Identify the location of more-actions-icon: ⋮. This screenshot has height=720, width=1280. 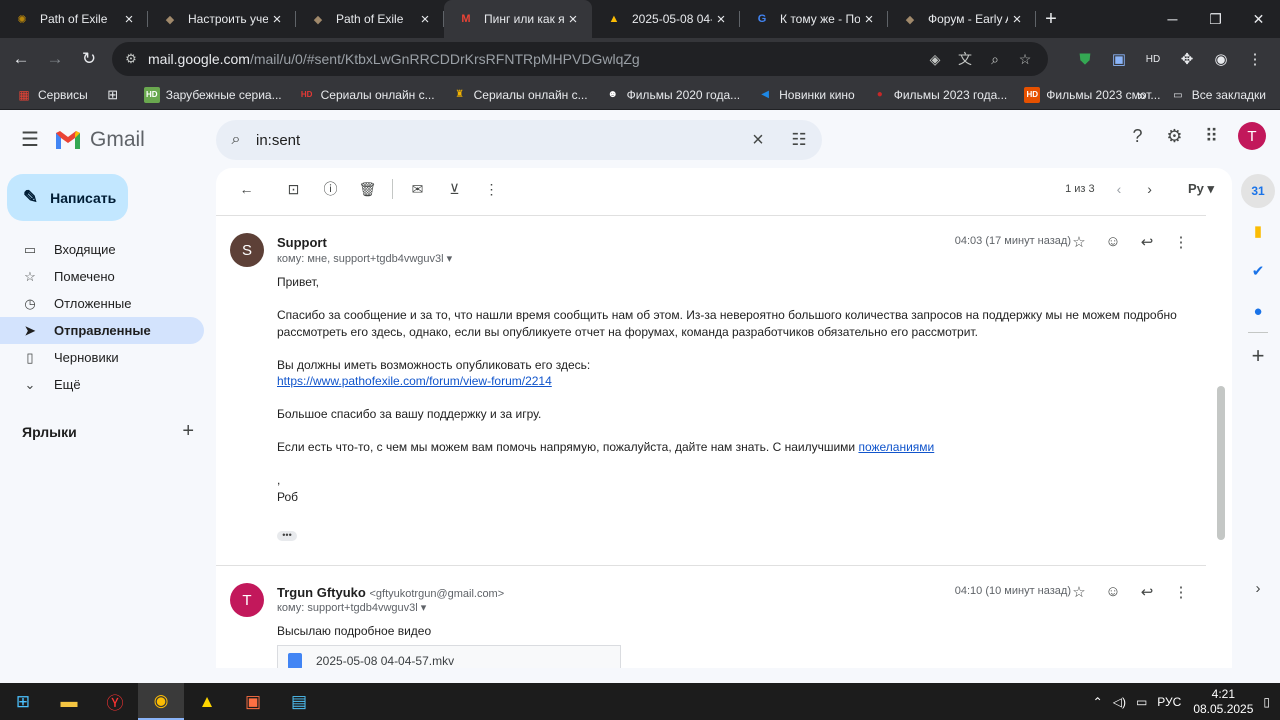
(491, 189).